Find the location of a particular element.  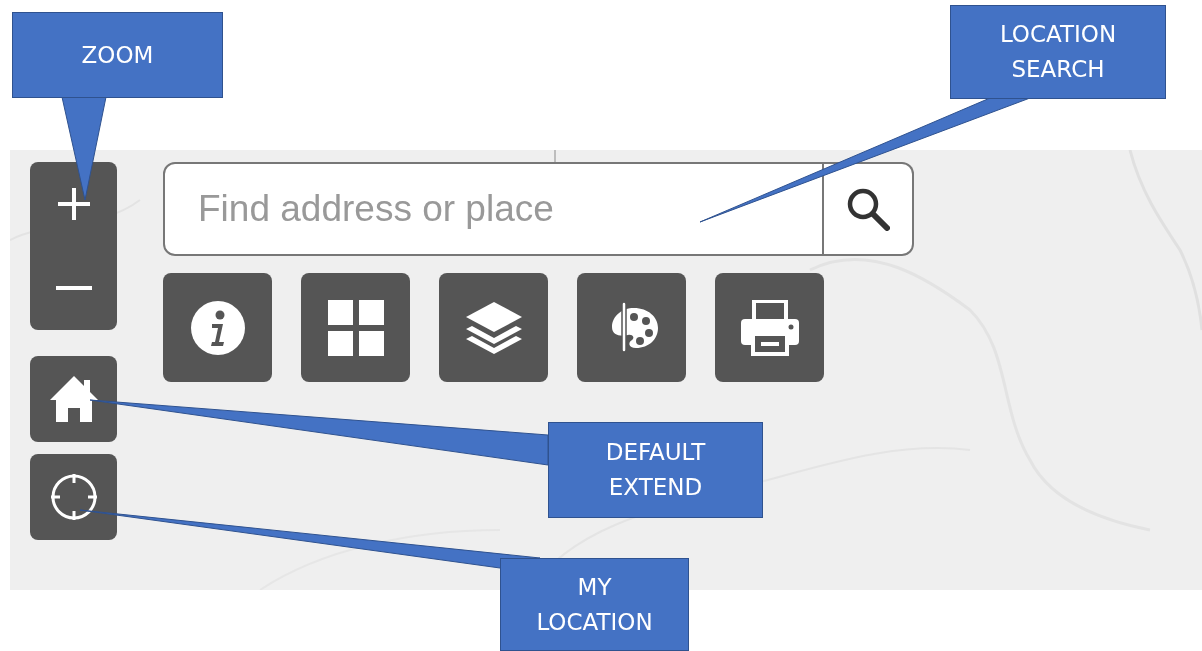

minus-icon is located at coordinates (73, 288).